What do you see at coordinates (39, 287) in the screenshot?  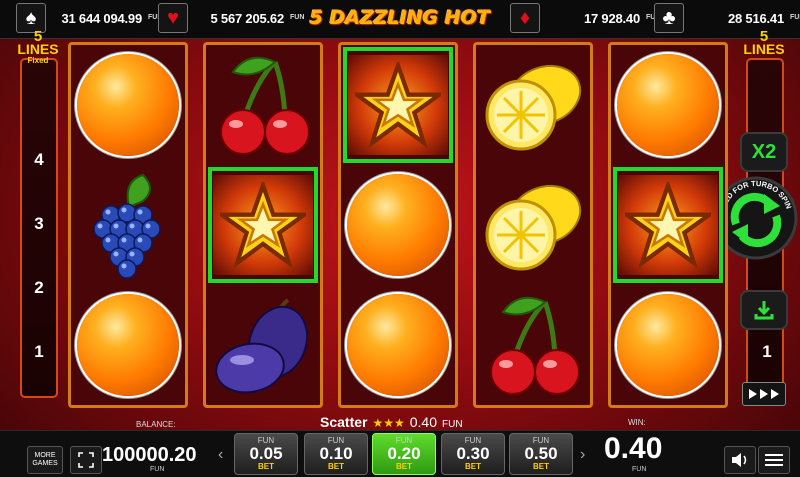 I see `line-number: 2` at bounding box center [39, 287].